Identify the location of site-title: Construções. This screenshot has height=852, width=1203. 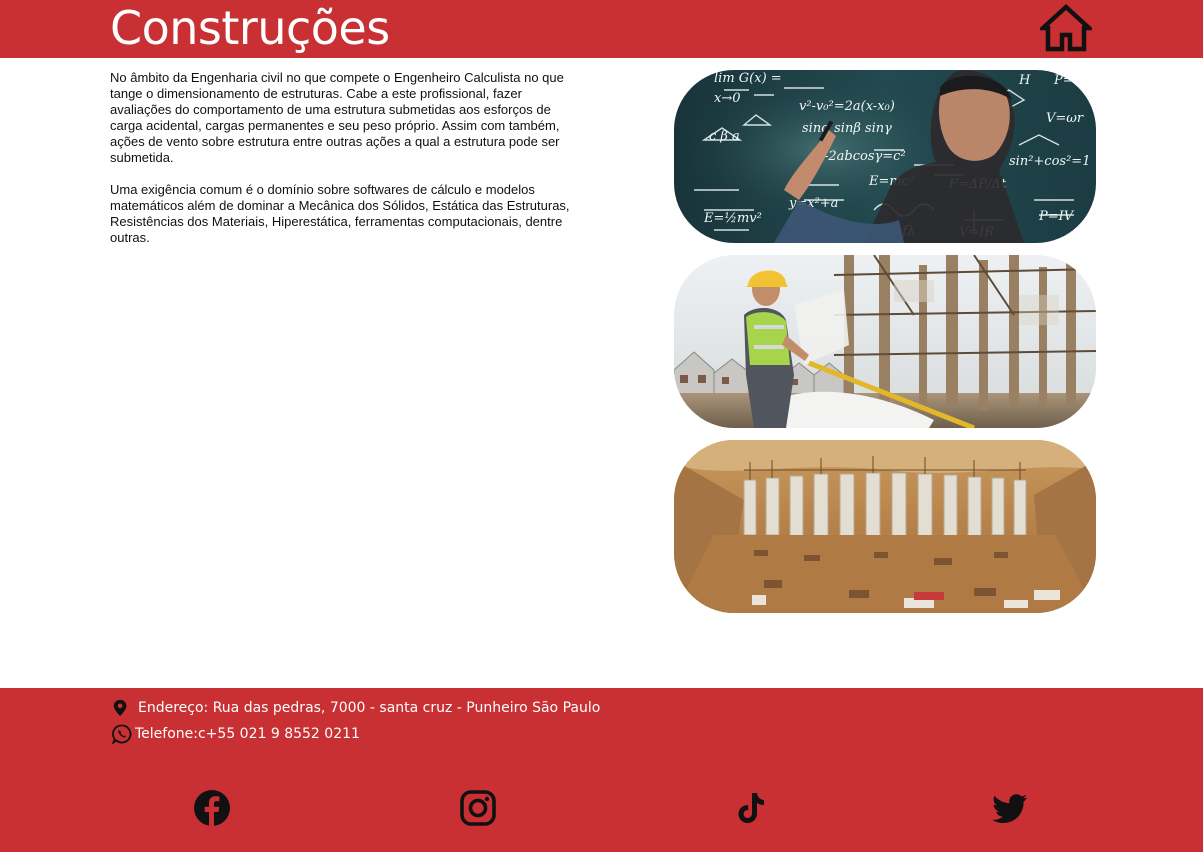
(250, 28).